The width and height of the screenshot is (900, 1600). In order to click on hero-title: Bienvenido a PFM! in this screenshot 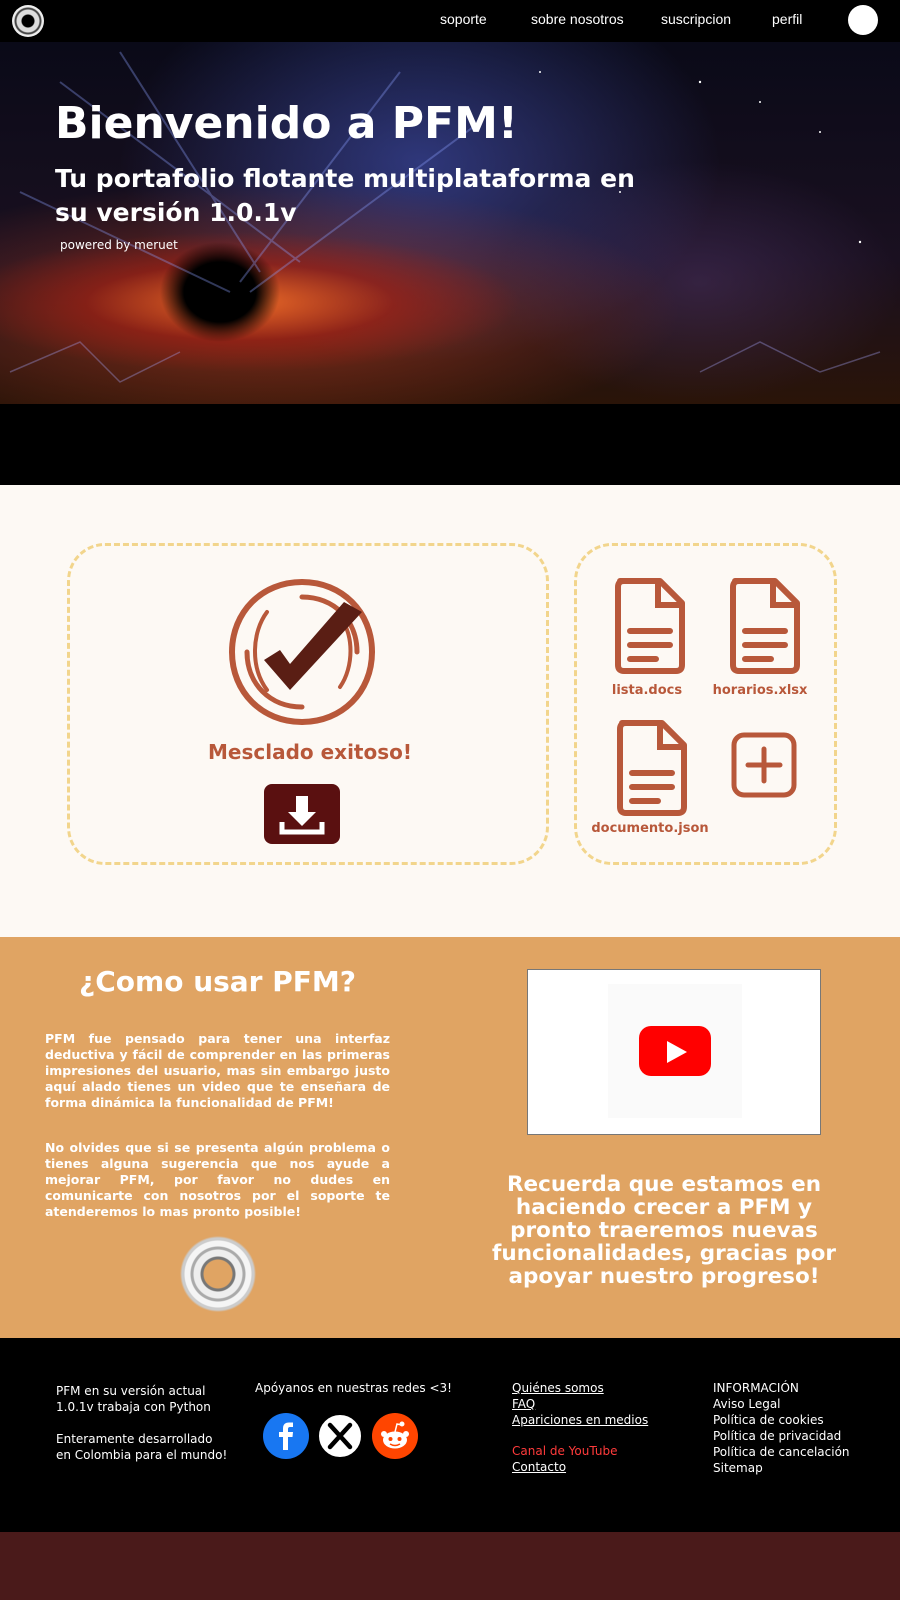, I will do `click(286, 123)`.